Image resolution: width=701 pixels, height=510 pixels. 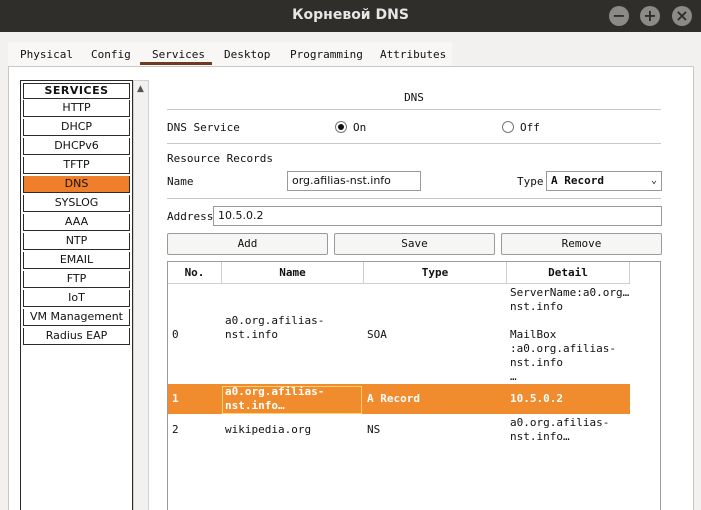 I want to click on services-header: SERVICES, so click(x=76, y=91).